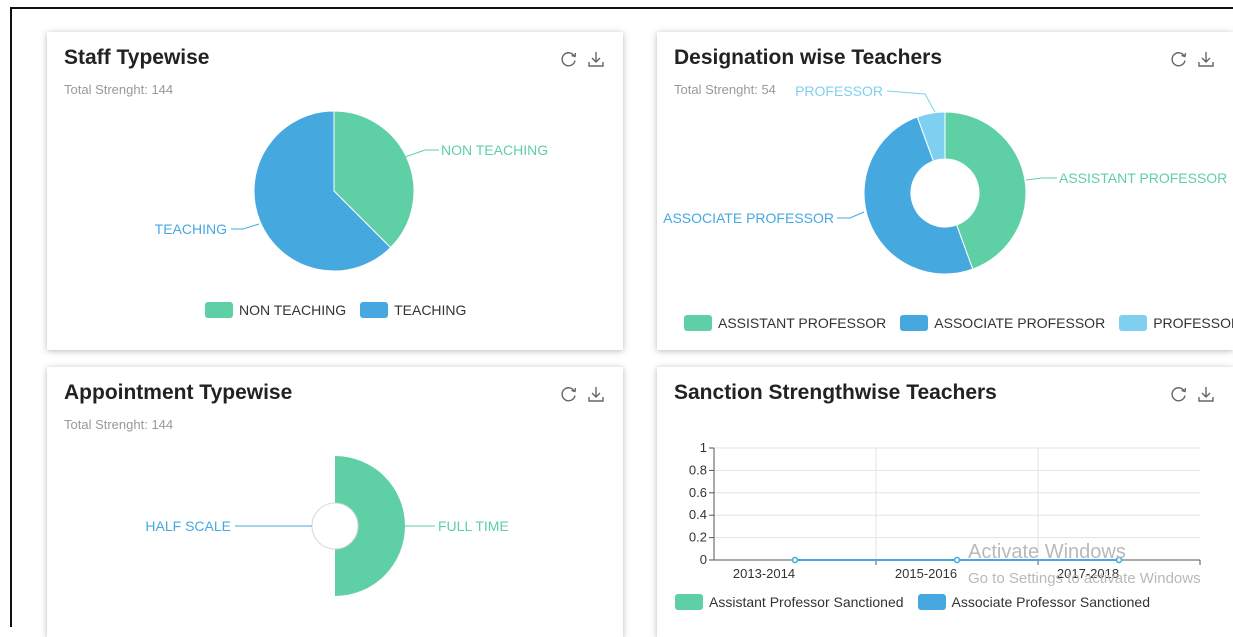  I want to click on chart-legend: NON TEACHING TEACHING, so click(335, 310).